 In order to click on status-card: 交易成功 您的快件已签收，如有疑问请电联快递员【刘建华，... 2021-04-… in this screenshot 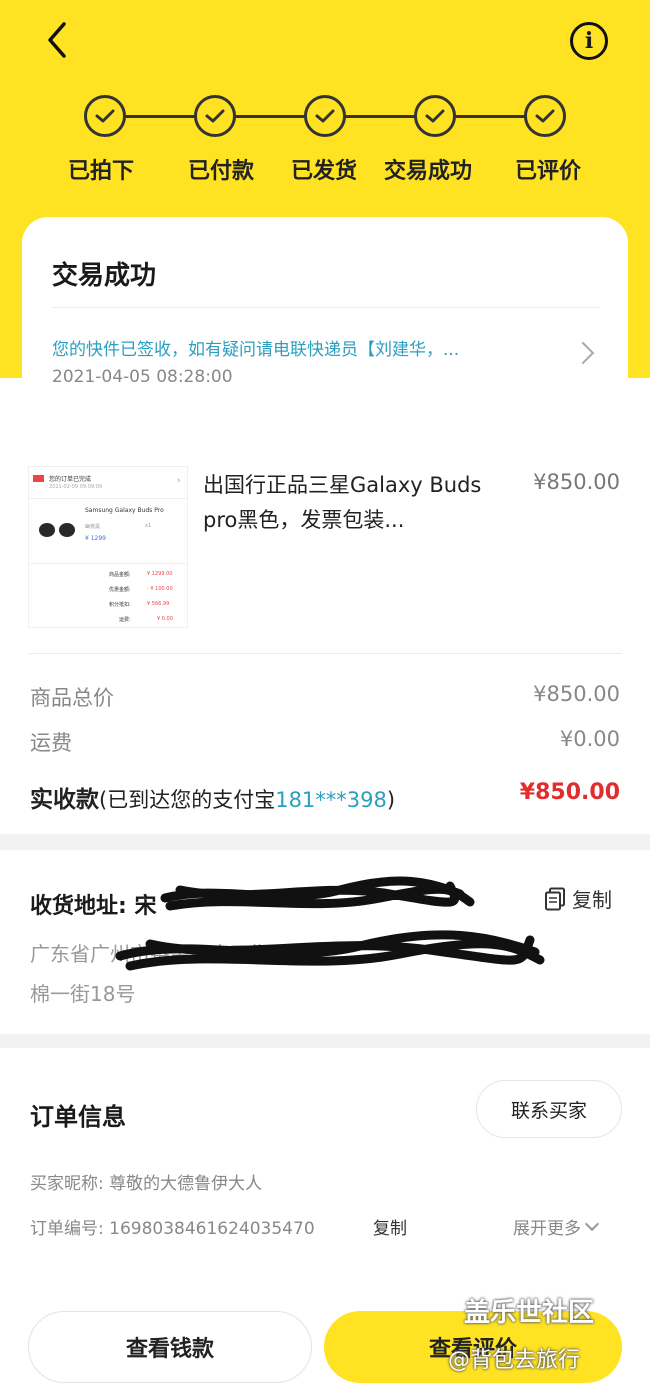, I will do `click(325, 319)`.